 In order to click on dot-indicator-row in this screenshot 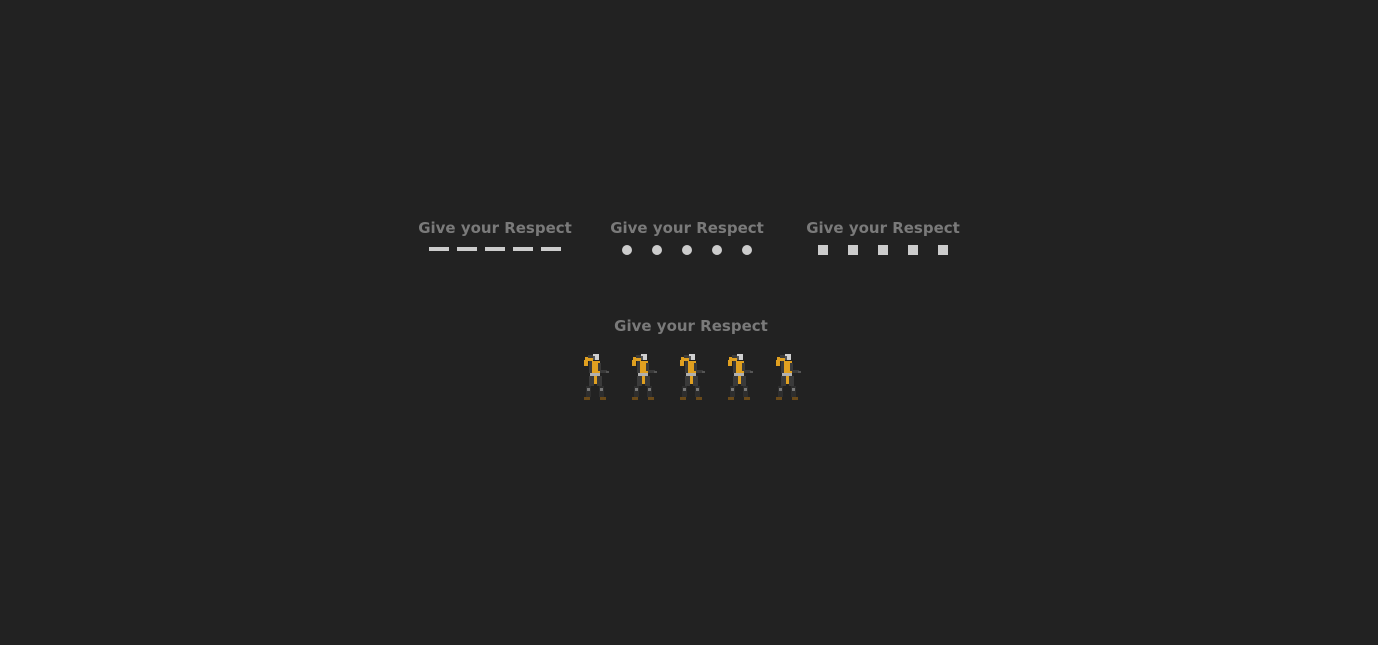, I will do `click(687, 250)`.